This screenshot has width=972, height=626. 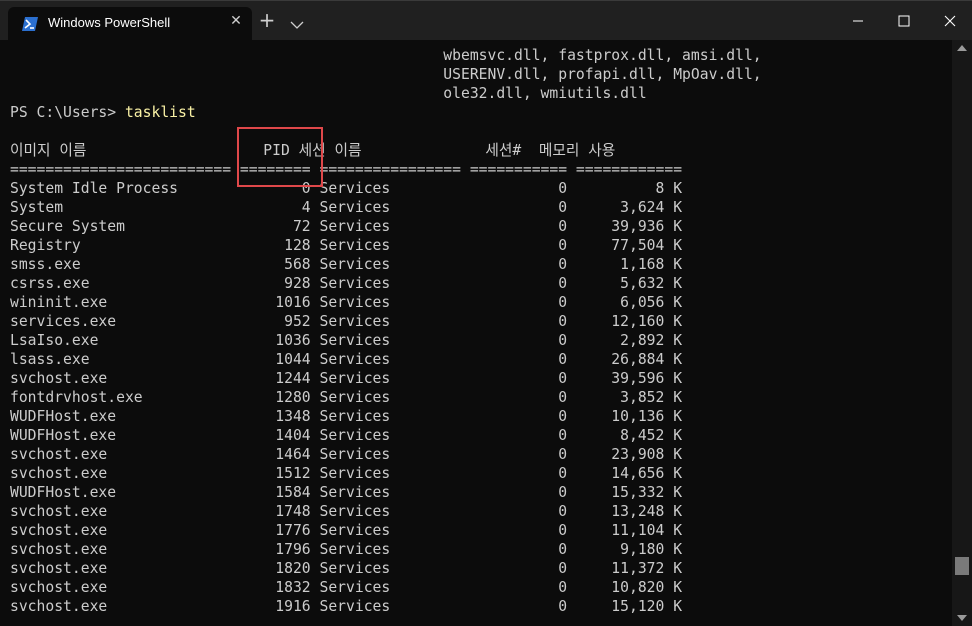 I want to click on output-line: USERENV.dll, profapi.dll, MpOav.dll,, so click(x=386, y=74).